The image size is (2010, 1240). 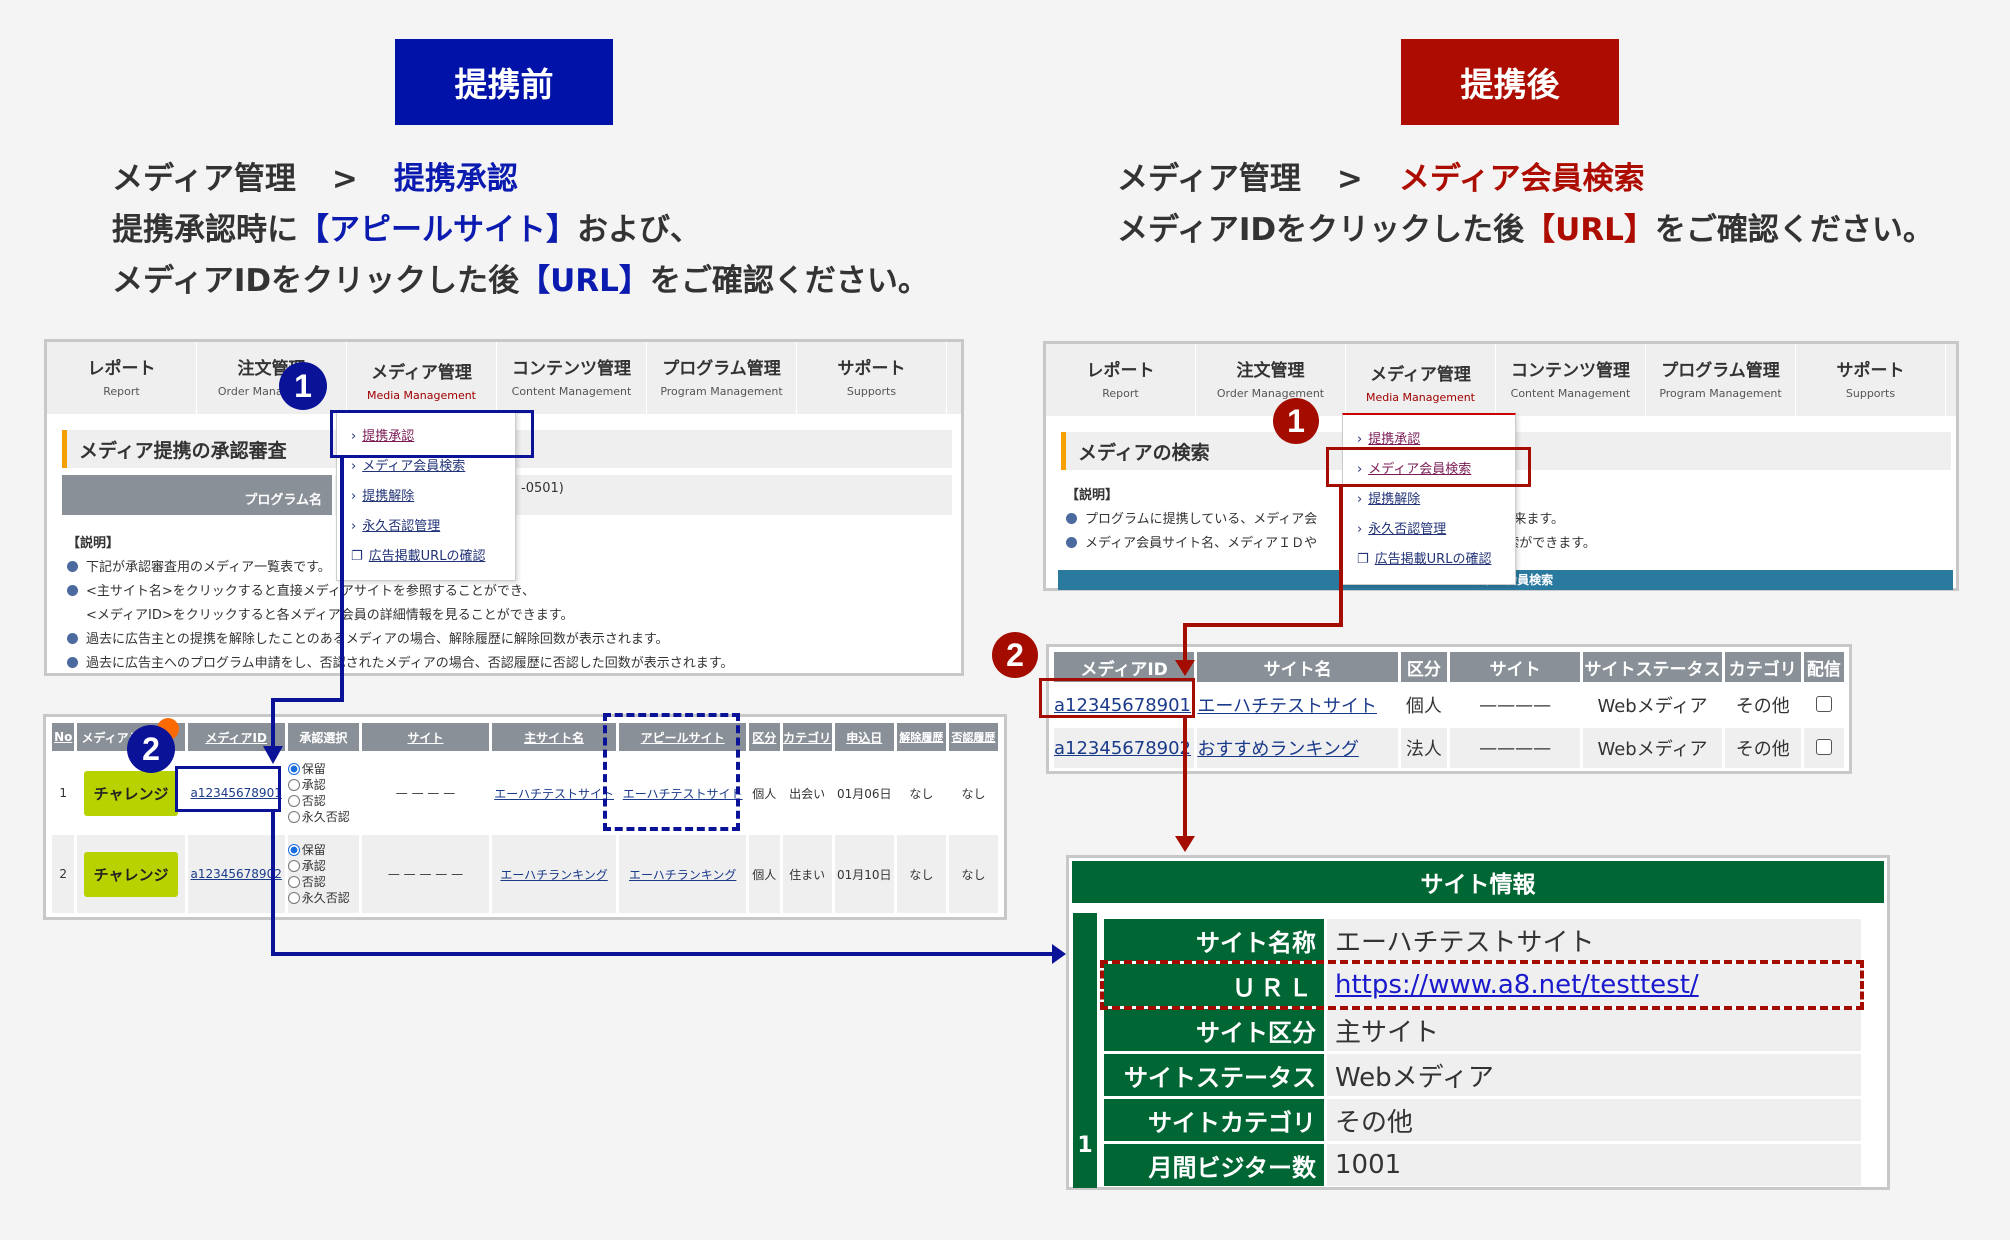 I want to click on site-info-row: サイト名称 エーハチテストサイト, so click(x=1482, y=940).